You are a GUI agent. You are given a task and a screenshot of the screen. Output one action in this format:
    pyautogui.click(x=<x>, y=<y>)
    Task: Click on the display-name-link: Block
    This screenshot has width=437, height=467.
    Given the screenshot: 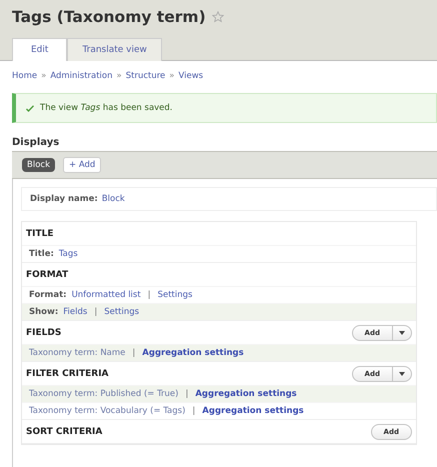 What is the action you would take?
    pyautogui.click(x=113, y=199)
    